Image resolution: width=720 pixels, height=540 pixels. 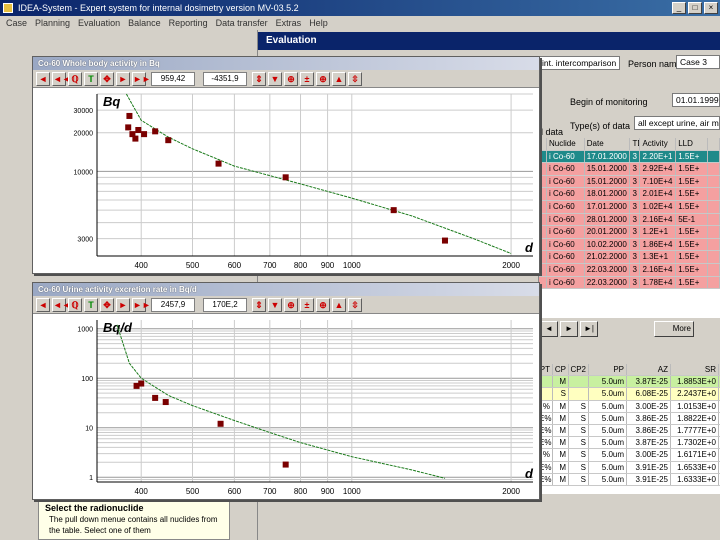 I want to click on menu-extras: Extras, so click(x=289, y=23).